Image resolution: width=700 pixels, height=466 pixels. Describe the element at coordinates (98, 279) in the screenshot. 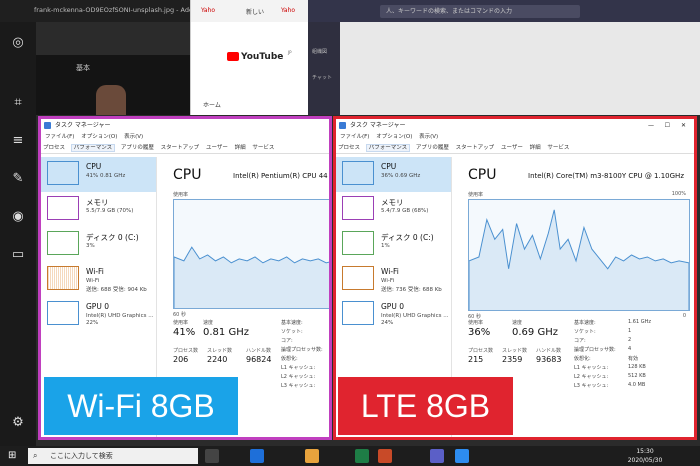

I see `resource-wifi: Wi-Fi Wi-Fi 送信: 688 受信: 904 Kb` at that location.